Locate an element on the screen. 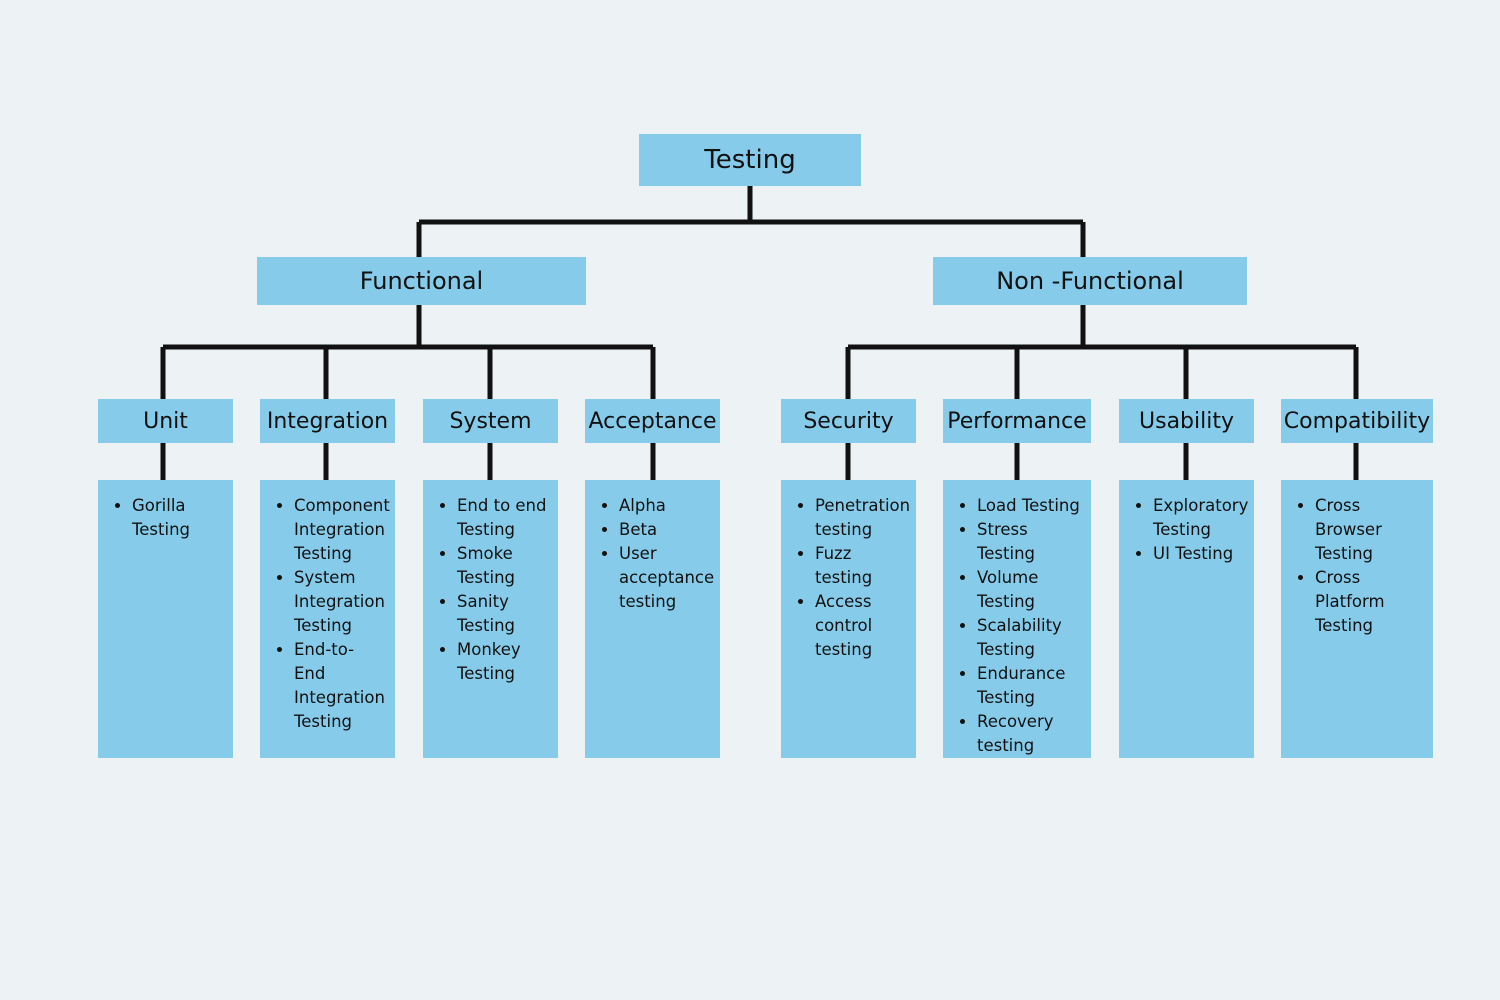 The height and width of the screenshot is (1000, 1500). node-security-label: Security is located at coordinates (848, 421).